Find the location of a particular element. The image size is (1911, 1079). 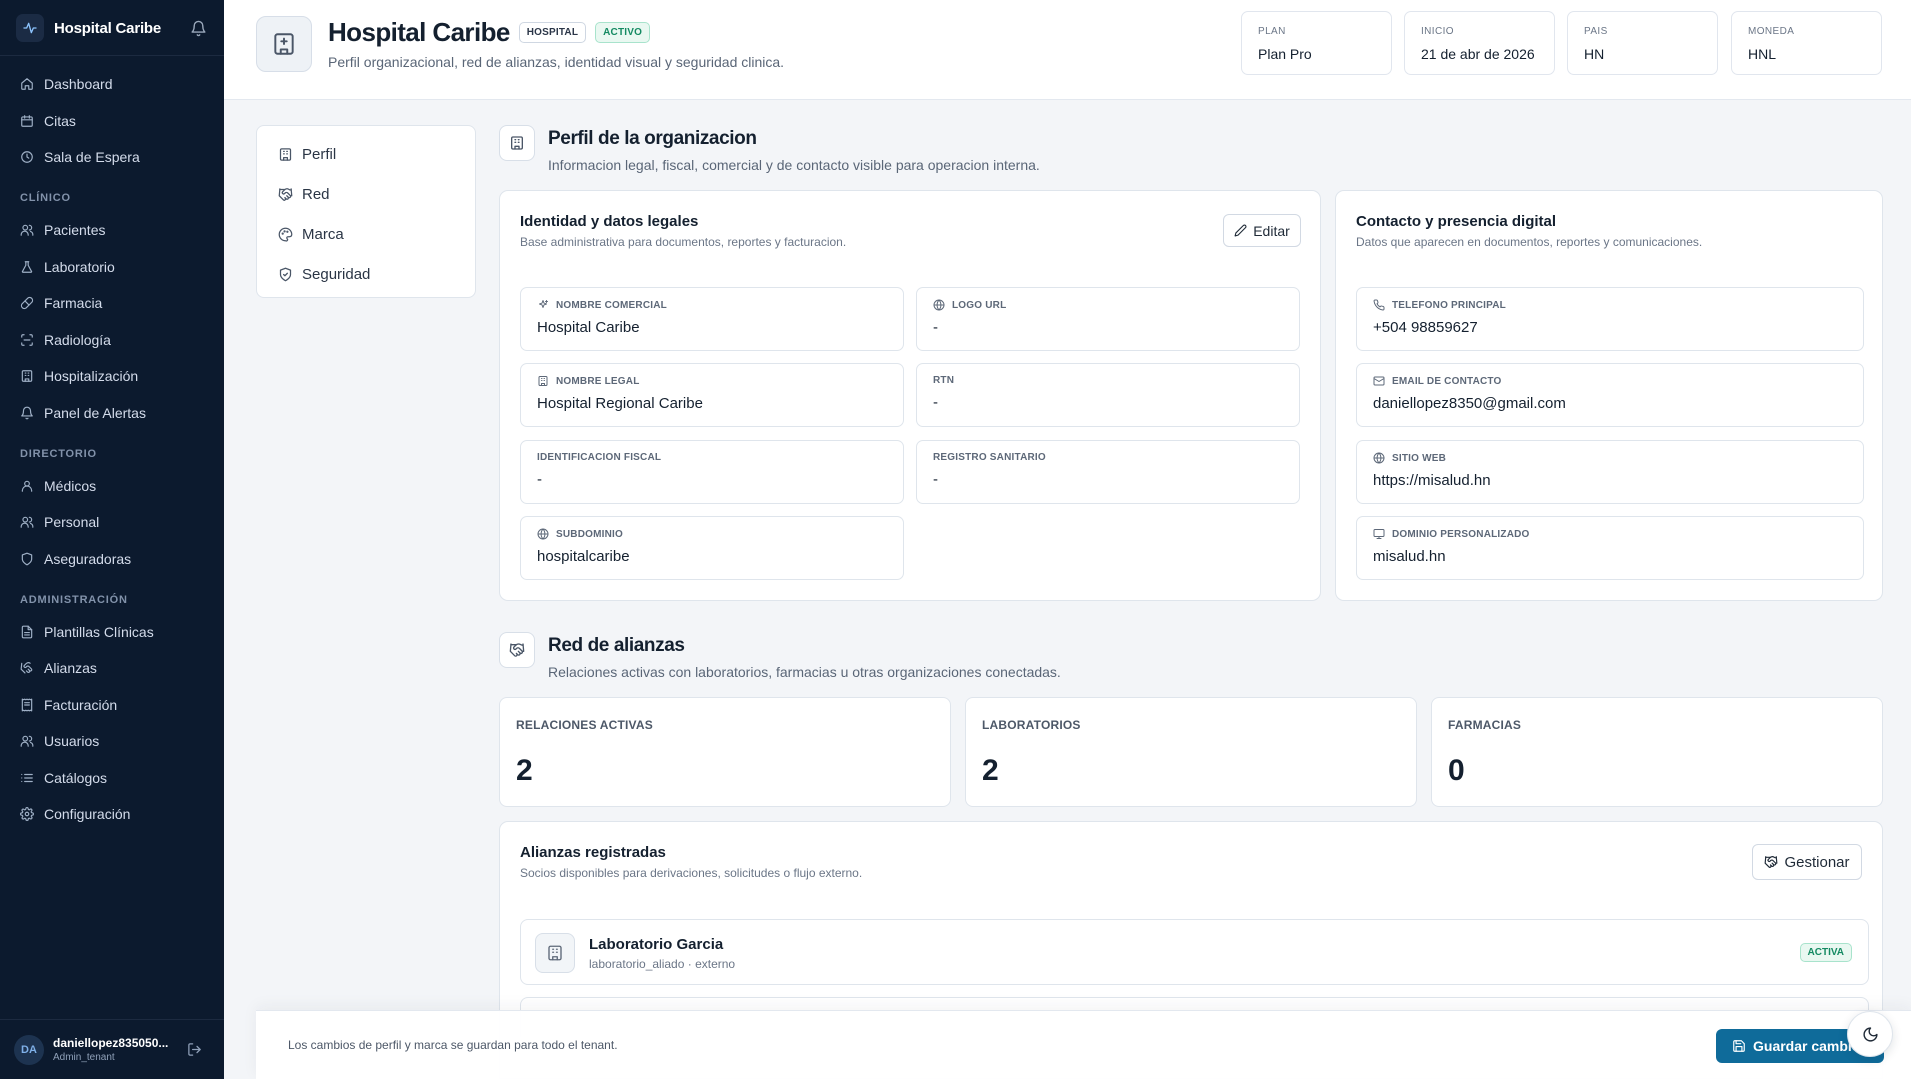

avatar: DA is located at coordinates (29, 1049).